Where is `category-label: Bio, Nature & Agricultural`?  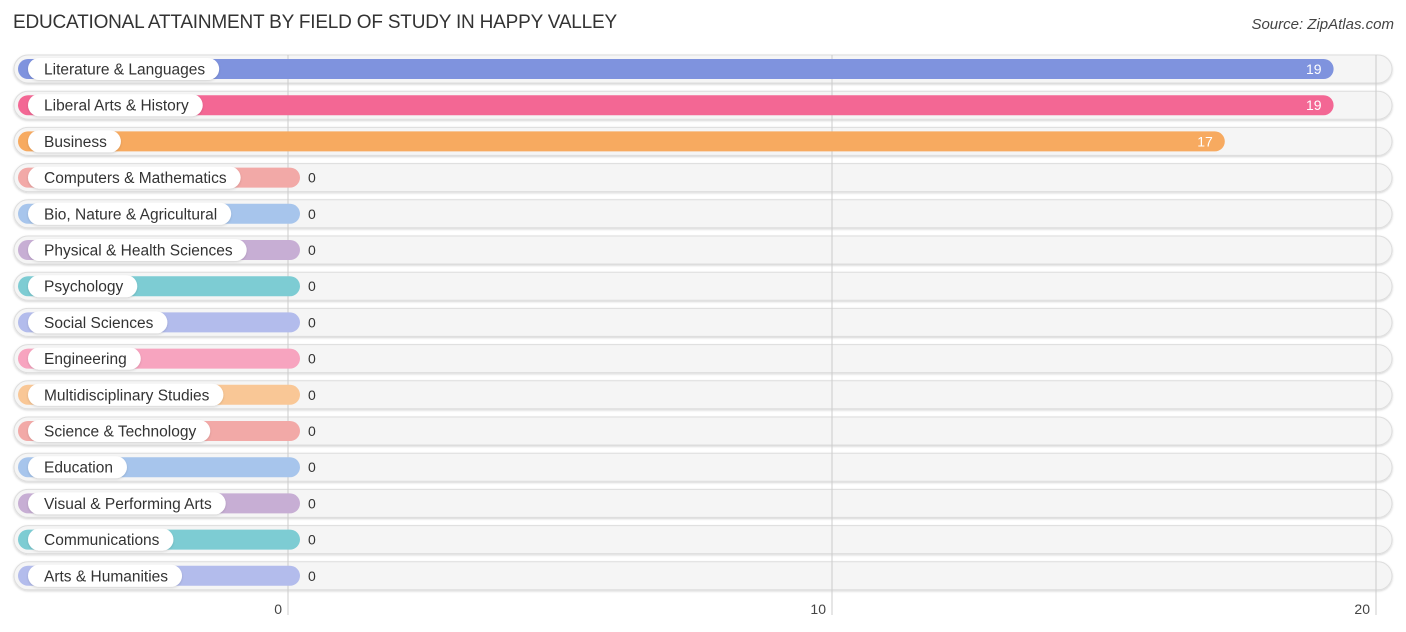 category-label: Bio, Nature & Agricultural is located at coordinates (130, 214).